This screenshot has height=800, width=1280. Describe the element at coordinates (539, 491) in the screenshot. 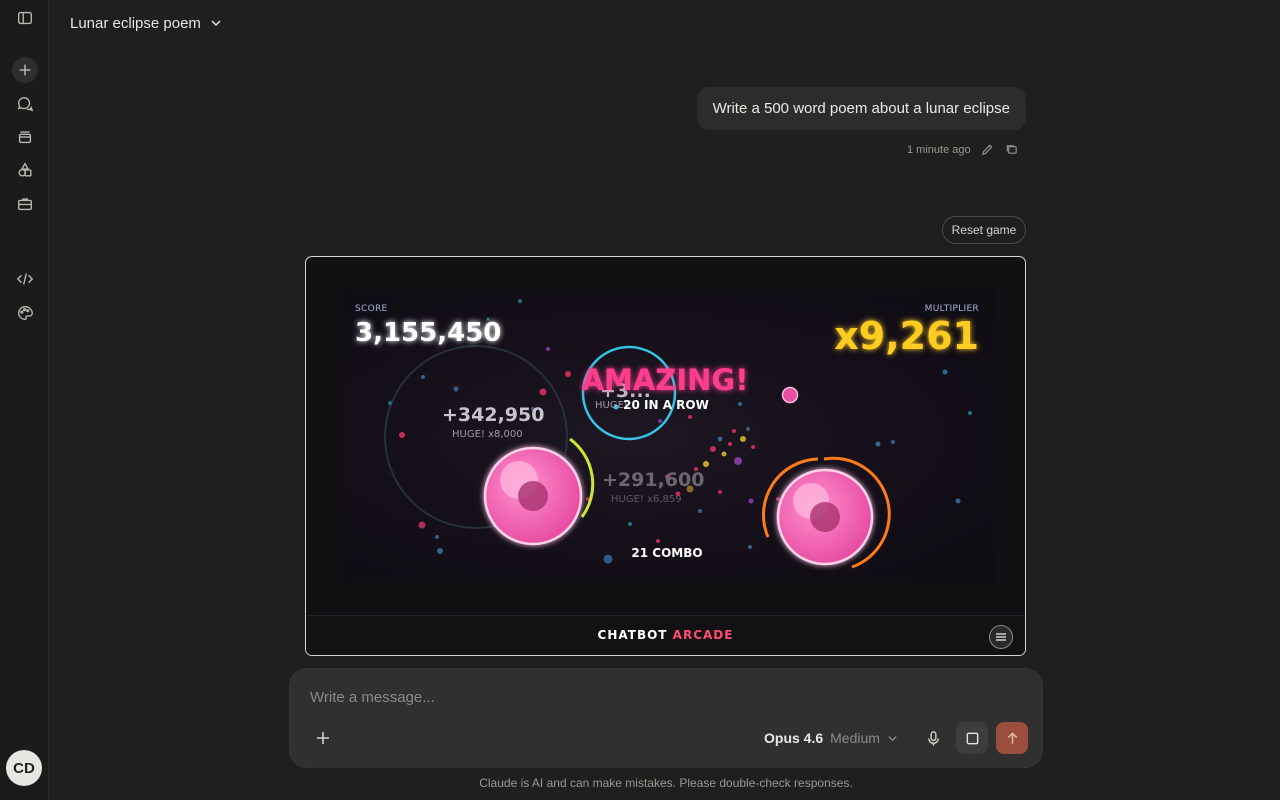

I see `pink-orb-left` at that location.